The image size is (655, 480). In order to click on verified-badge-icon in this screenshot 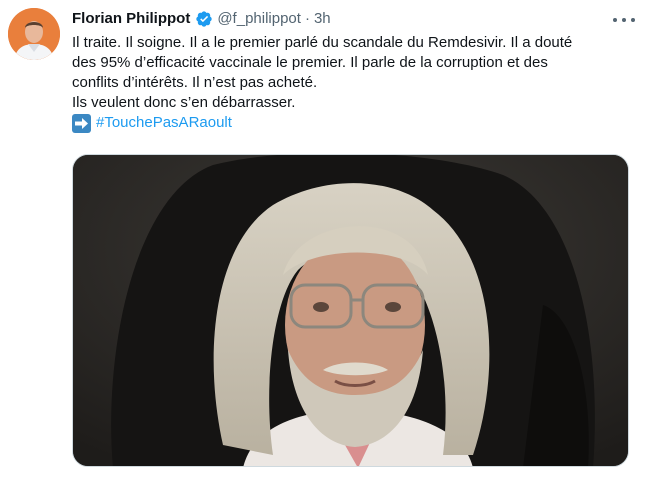, I will do `click(204, 19)`.